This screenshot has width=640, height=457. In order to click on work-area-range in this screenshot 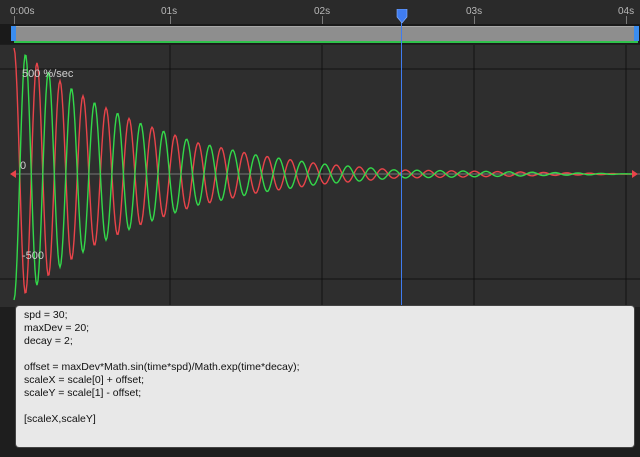, I will do `click(326, 33)`.